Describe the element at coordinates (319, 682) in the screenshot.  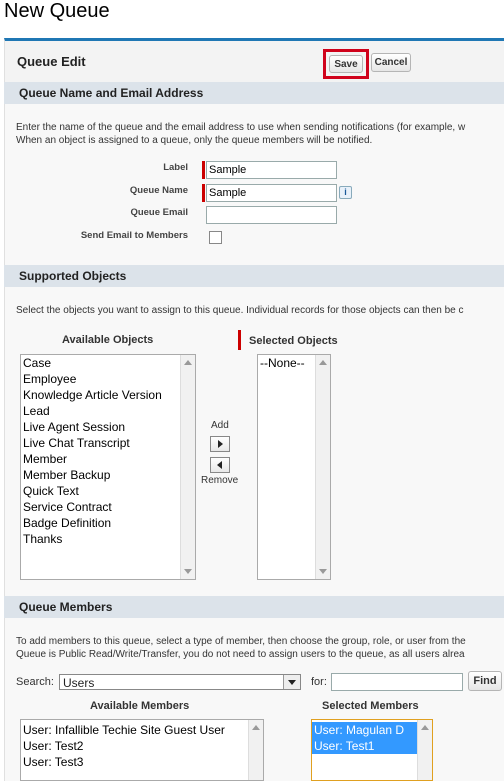
I see `for-label: for:` at that location.